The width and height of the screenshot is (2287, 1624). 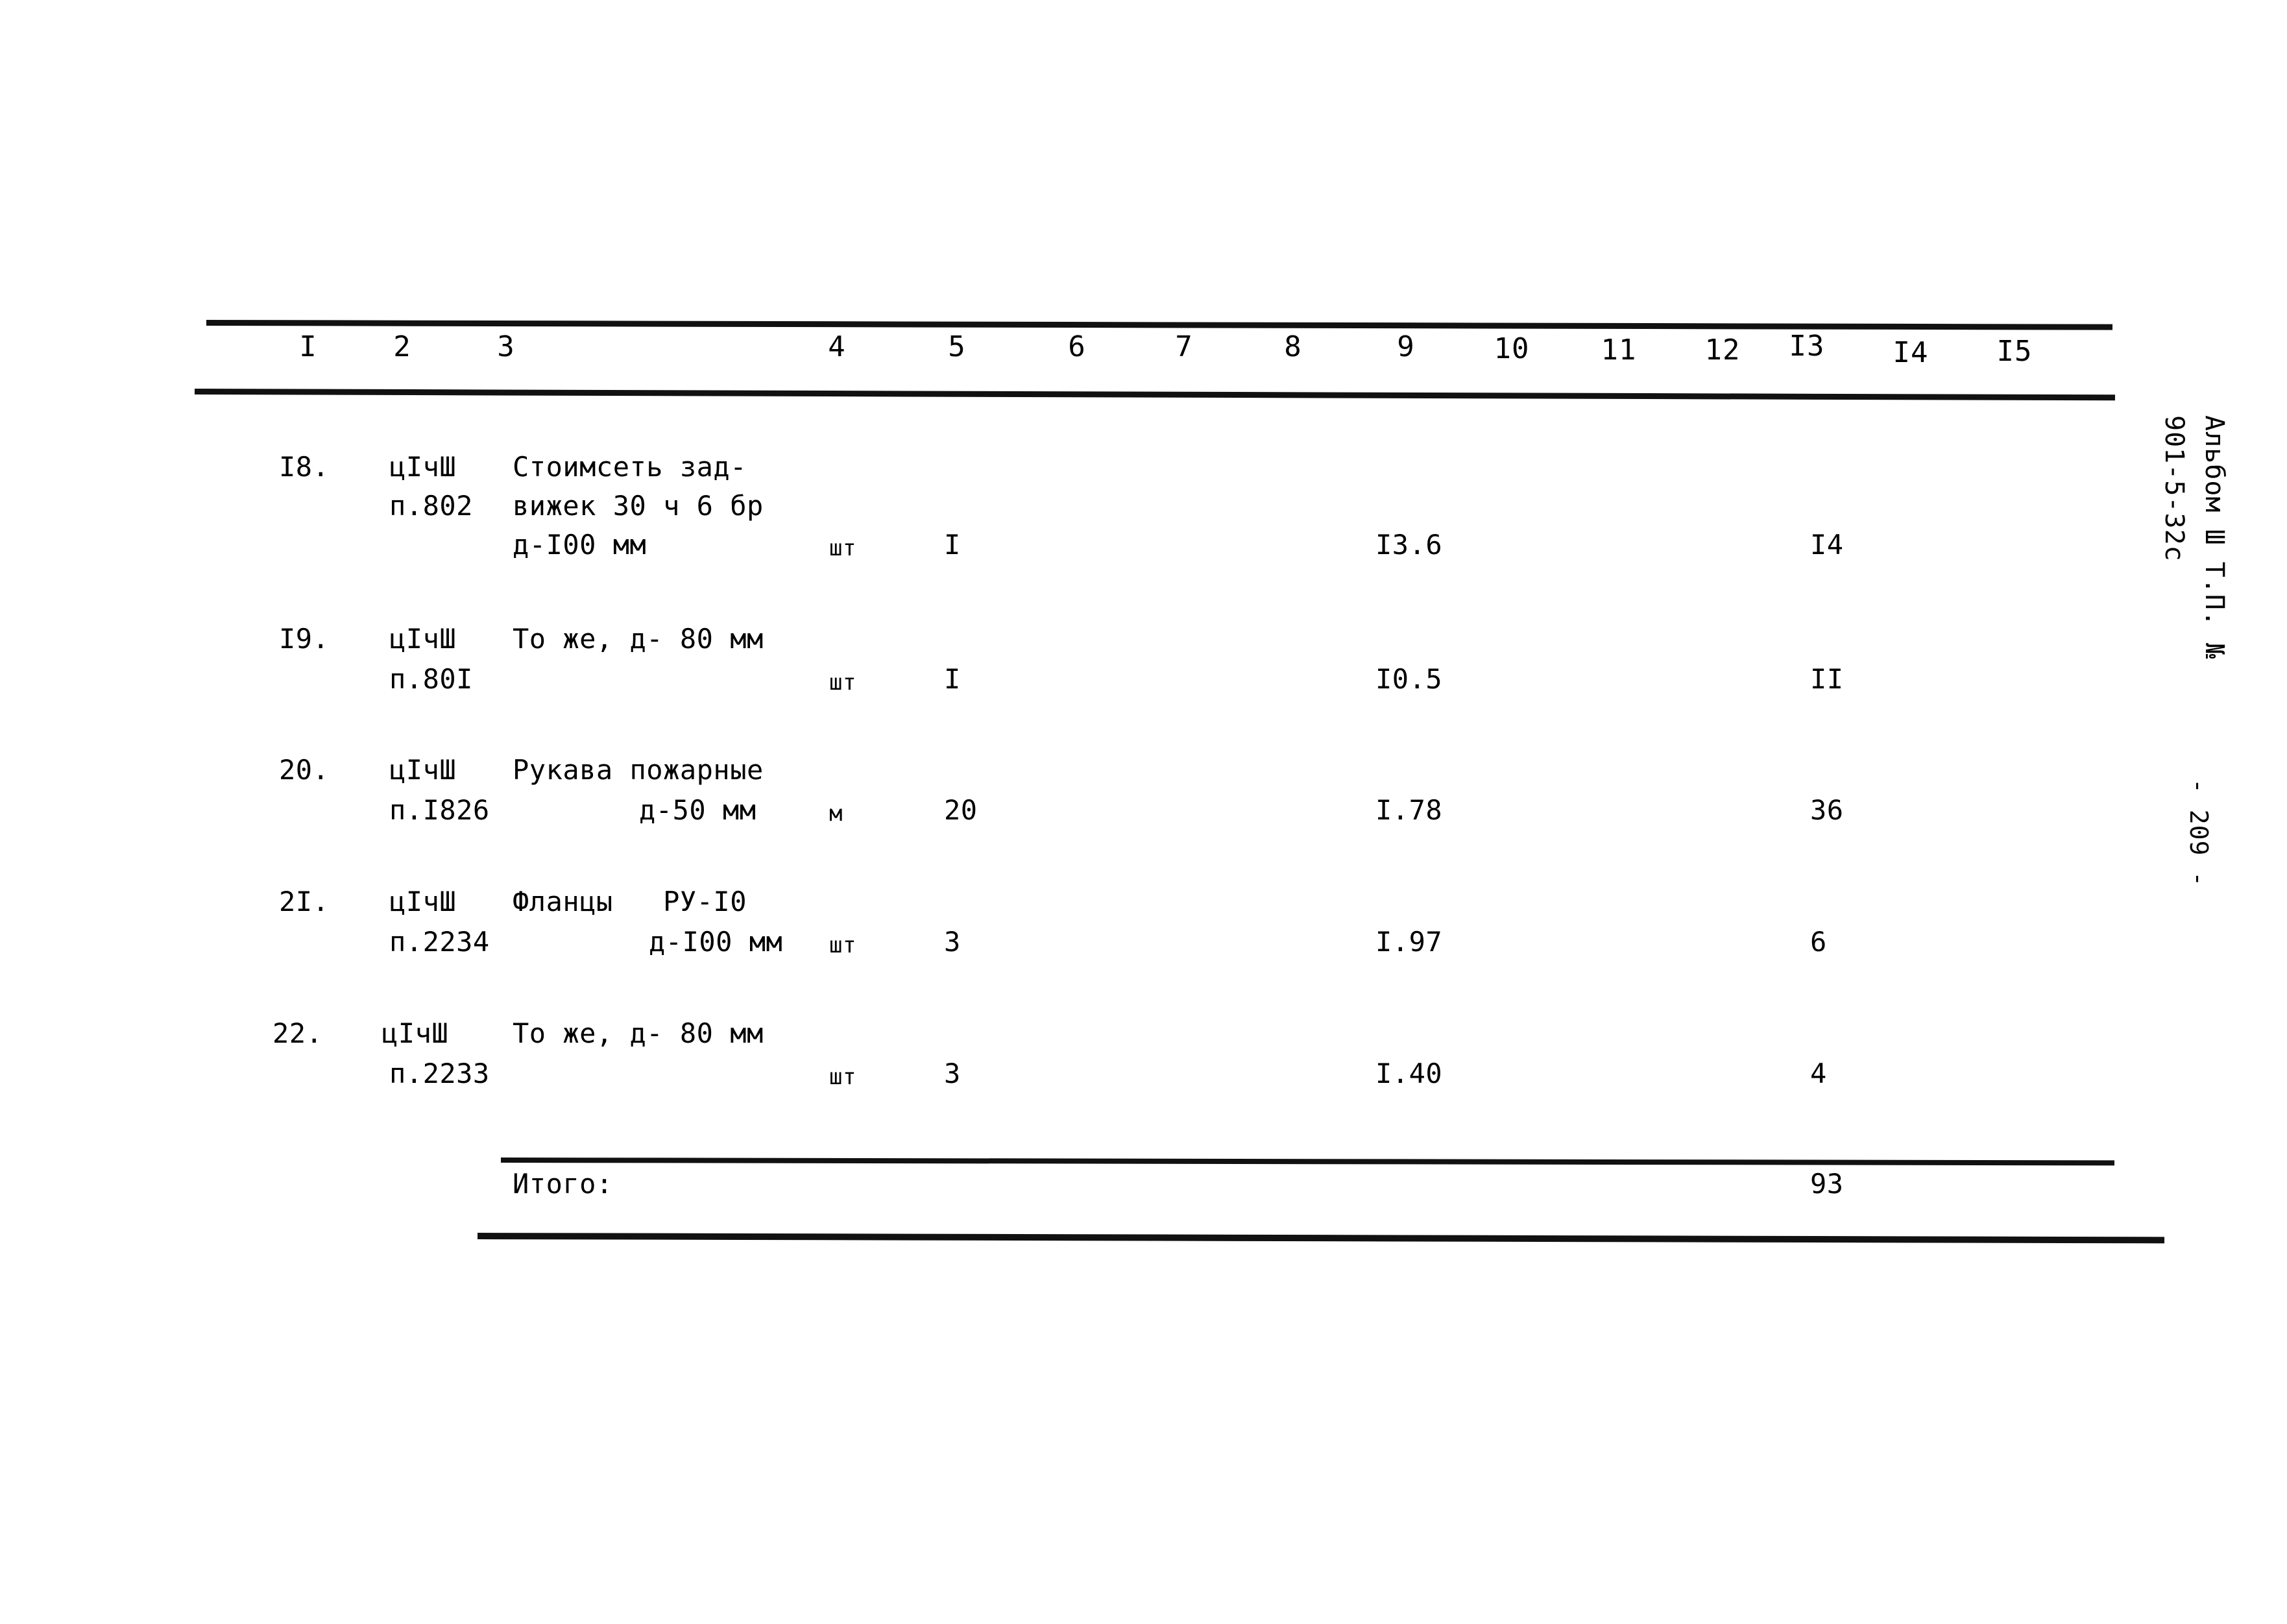 I want to click on row-description: Стоимсеть зад-, so click(x=630, y=467).